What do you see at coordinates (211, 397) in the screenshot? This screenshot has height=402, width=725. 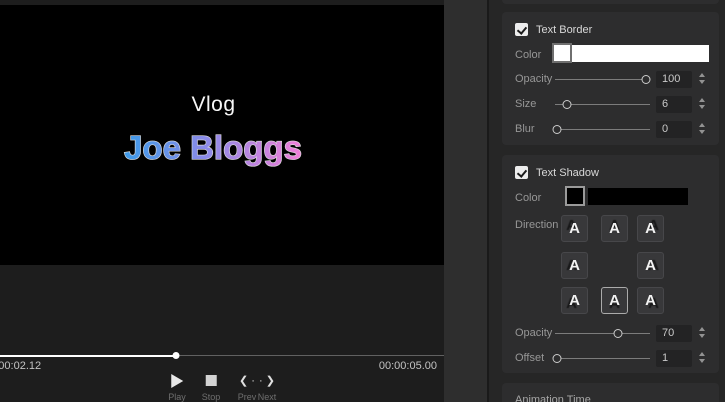 I see `stop-label: Stop` at bounding box center [211, 397].